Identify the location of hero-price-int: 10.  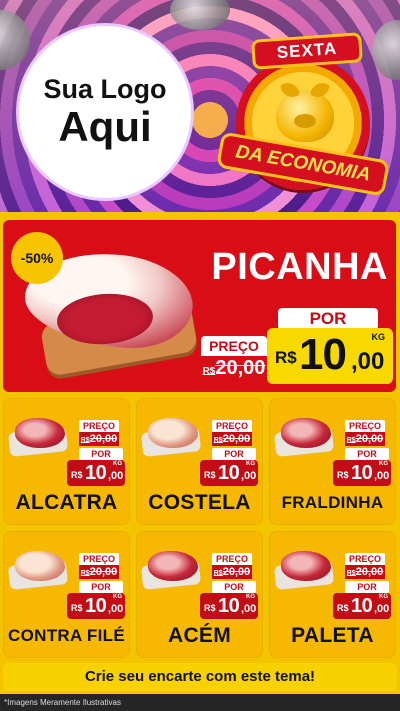
(323, 354).